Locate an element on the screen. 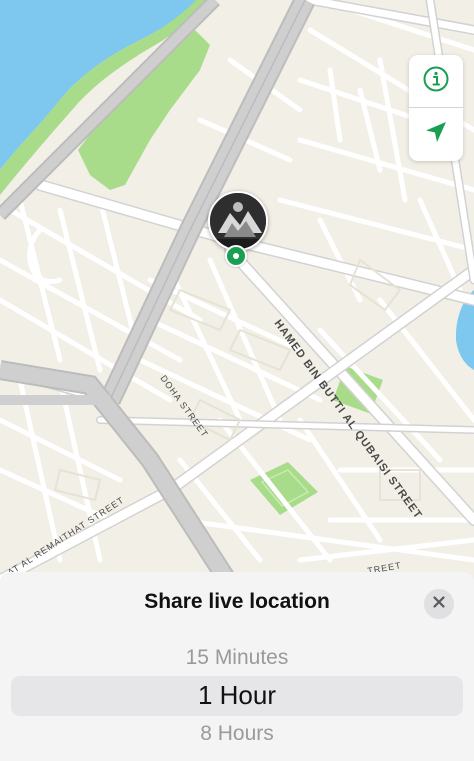 This screenshot has height=761, width=474. info-circle-icon is located at coordinates (436, 81).